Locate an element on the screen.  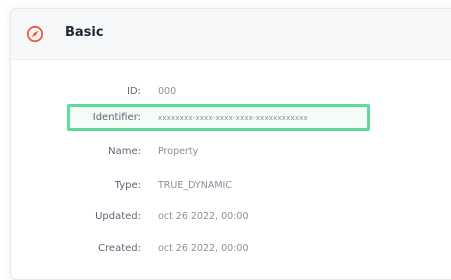
field-row-name: Name: Property is located at coordinates (231, 153).